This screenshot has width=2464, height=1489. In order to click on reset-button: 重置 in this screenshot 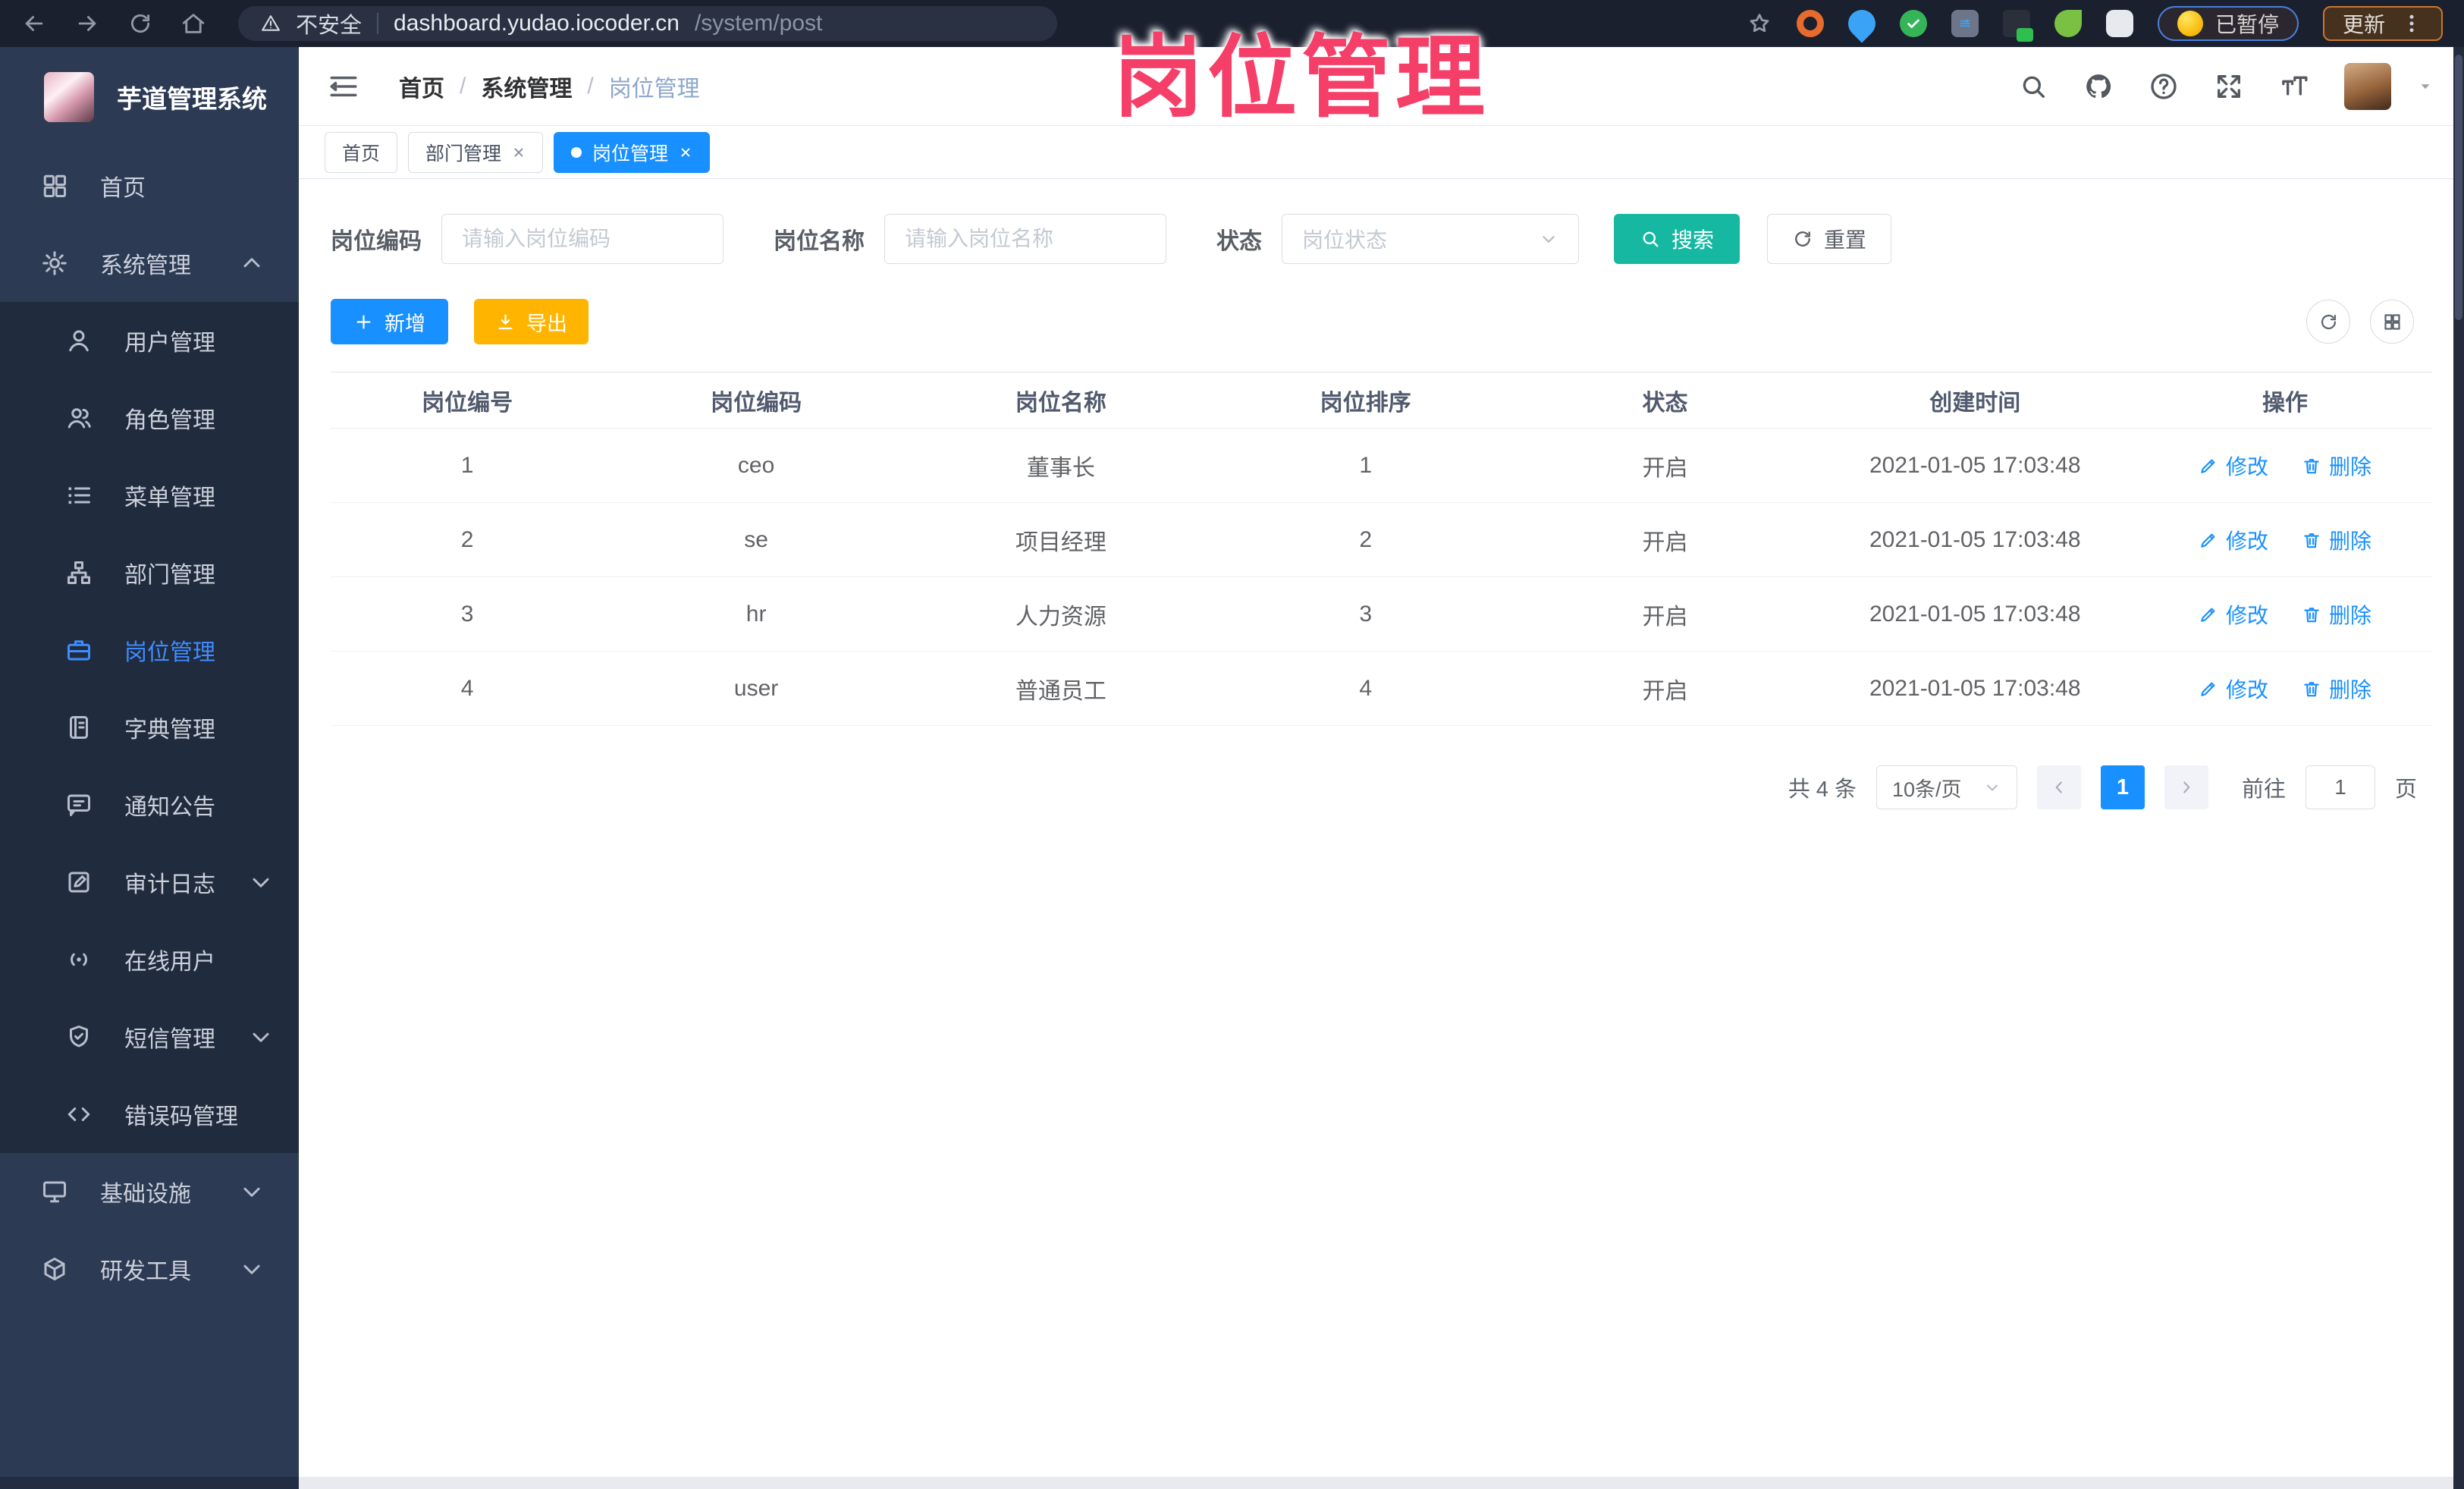, I will do `click(1830, 239)`.